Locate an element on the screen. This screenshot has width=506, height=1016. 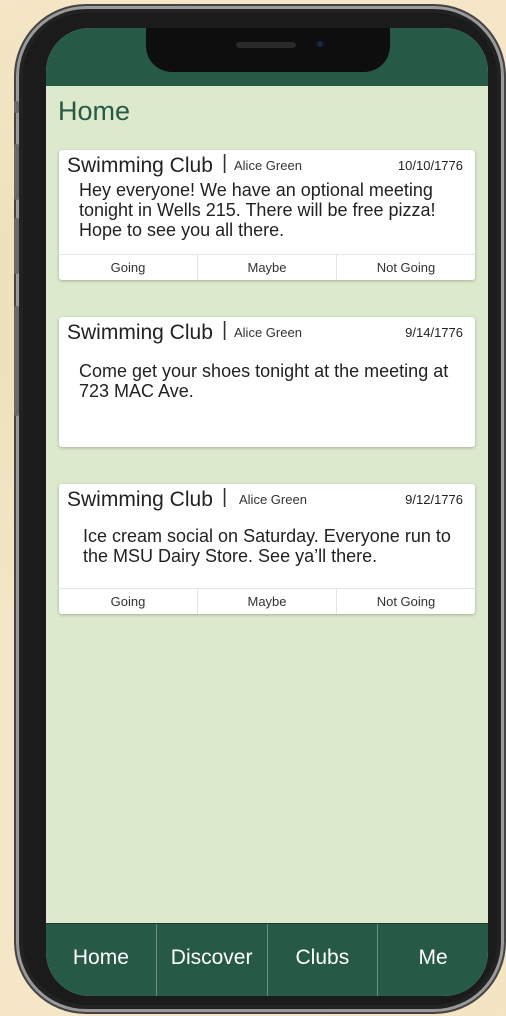
post-header: Swimming Club | Alice Green 9/14/1776 is located at coordinates (267, 332).